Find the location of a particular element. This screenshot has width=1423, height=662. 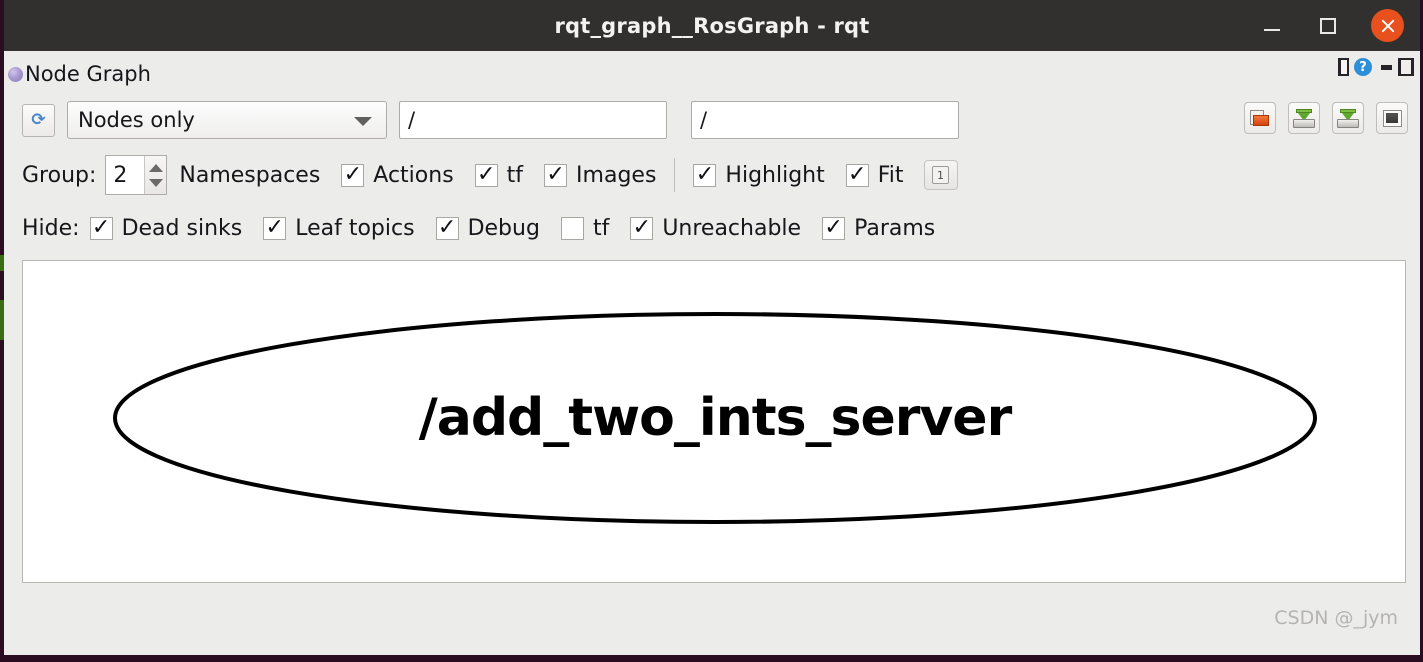

checkbox-actions-box is located at coordinates (353, 175).